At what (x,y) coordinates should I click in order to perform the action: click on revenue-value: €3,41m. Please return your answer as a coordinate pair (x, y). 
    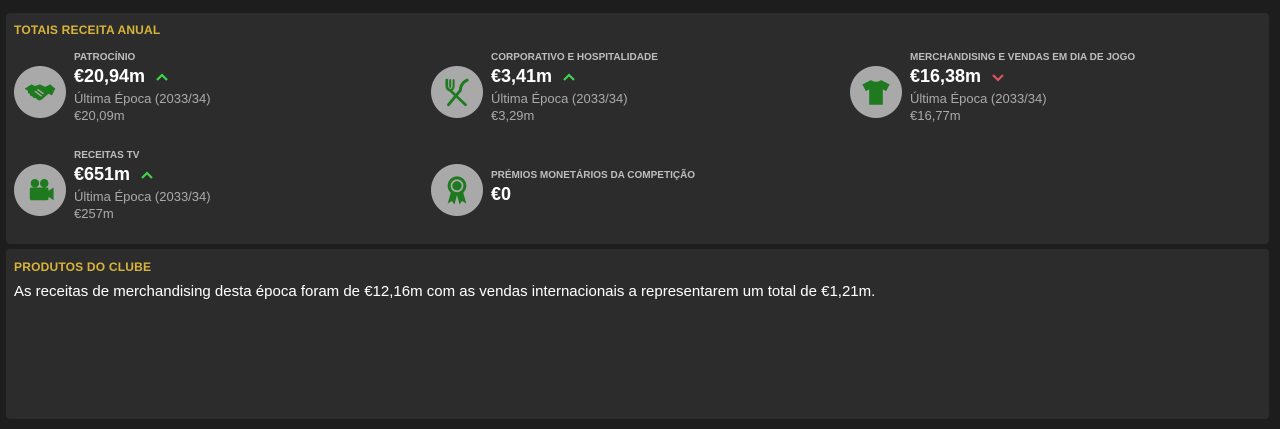
    Looking at the image, I should click on (522, 76).